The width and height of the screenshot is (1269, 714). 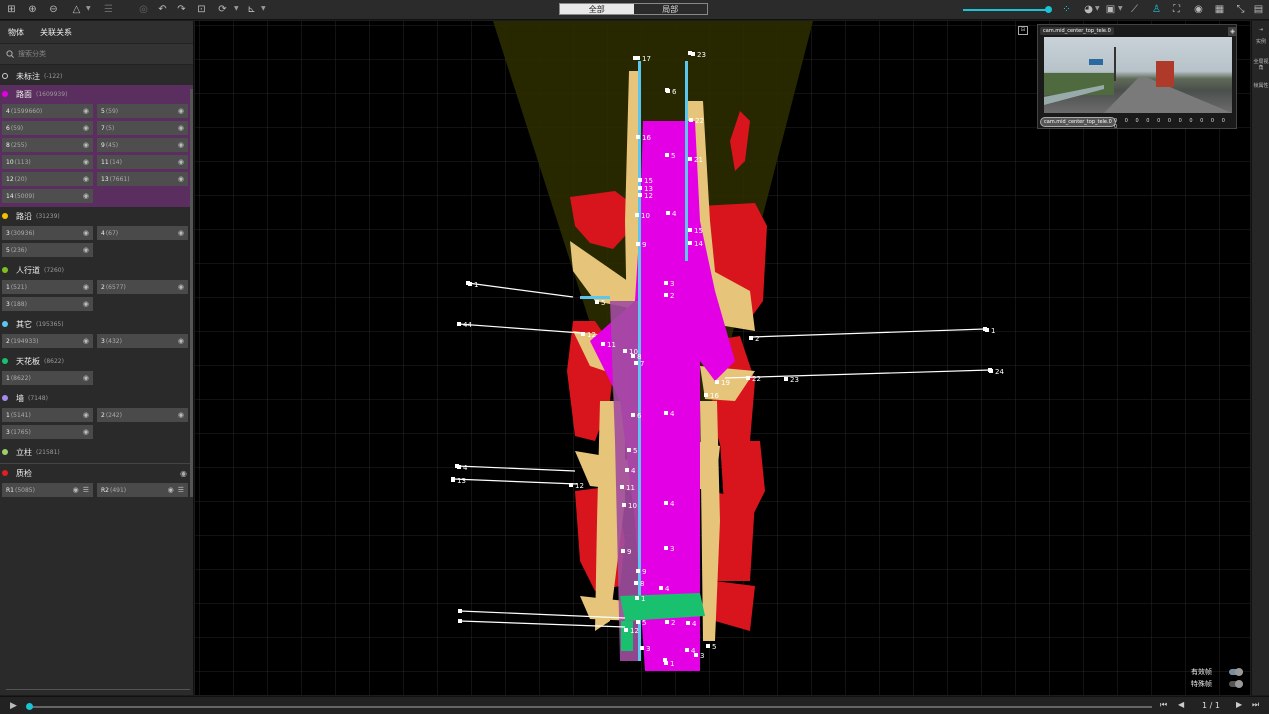 I want to click on shape-icon: △, so click(x=76, y=9).